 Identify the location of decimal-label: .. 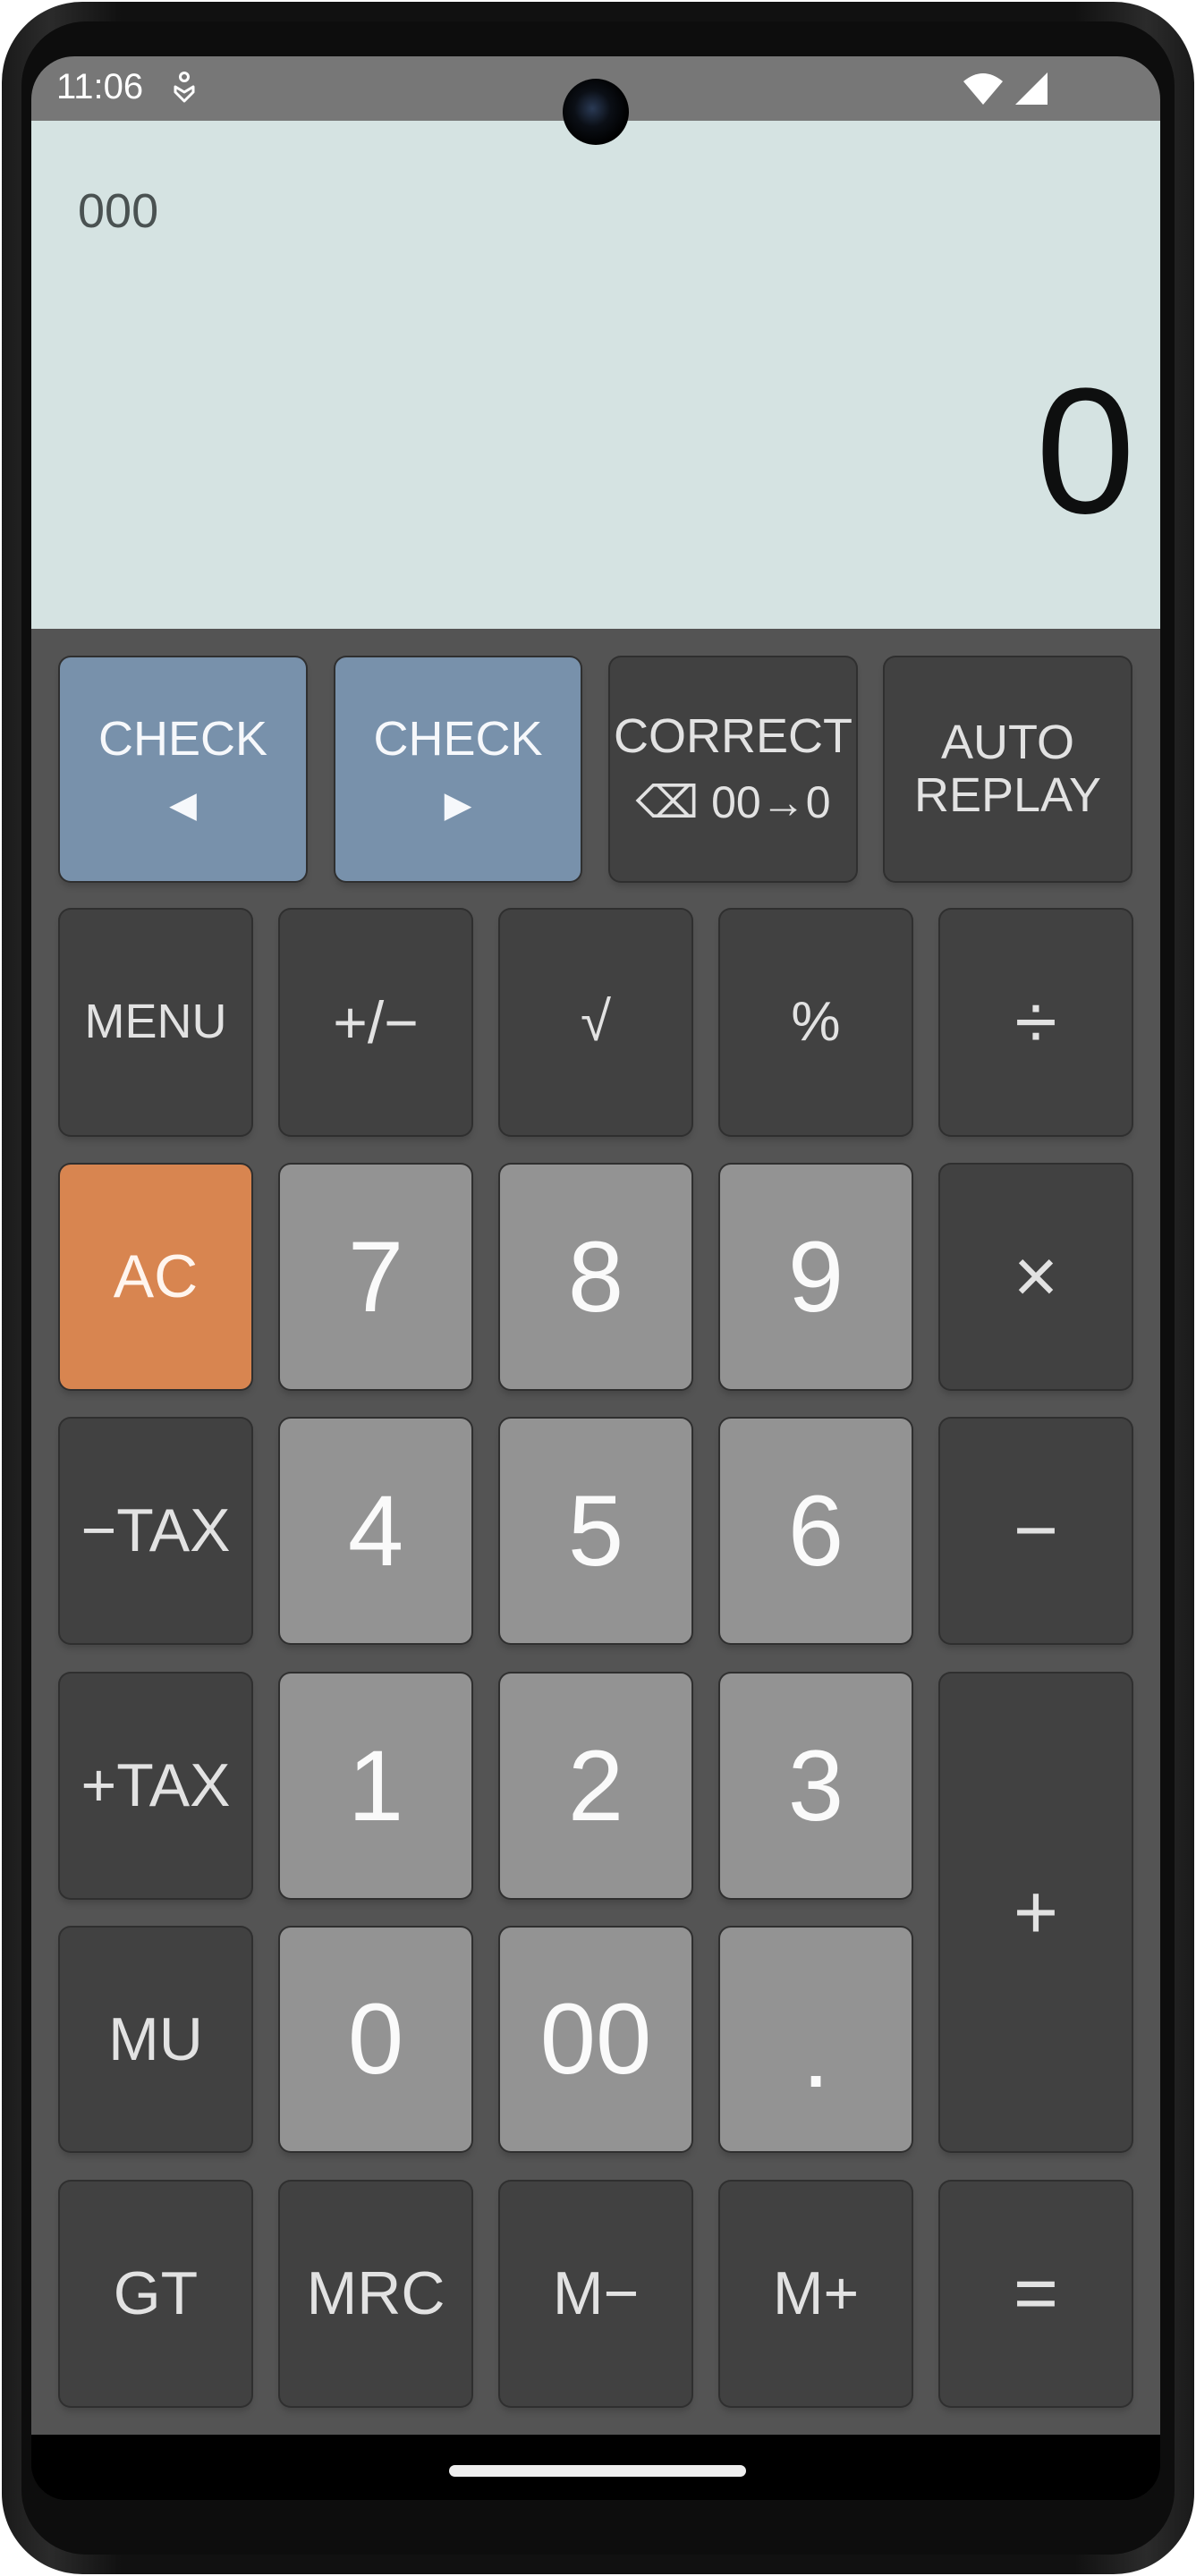
(816, 2052).